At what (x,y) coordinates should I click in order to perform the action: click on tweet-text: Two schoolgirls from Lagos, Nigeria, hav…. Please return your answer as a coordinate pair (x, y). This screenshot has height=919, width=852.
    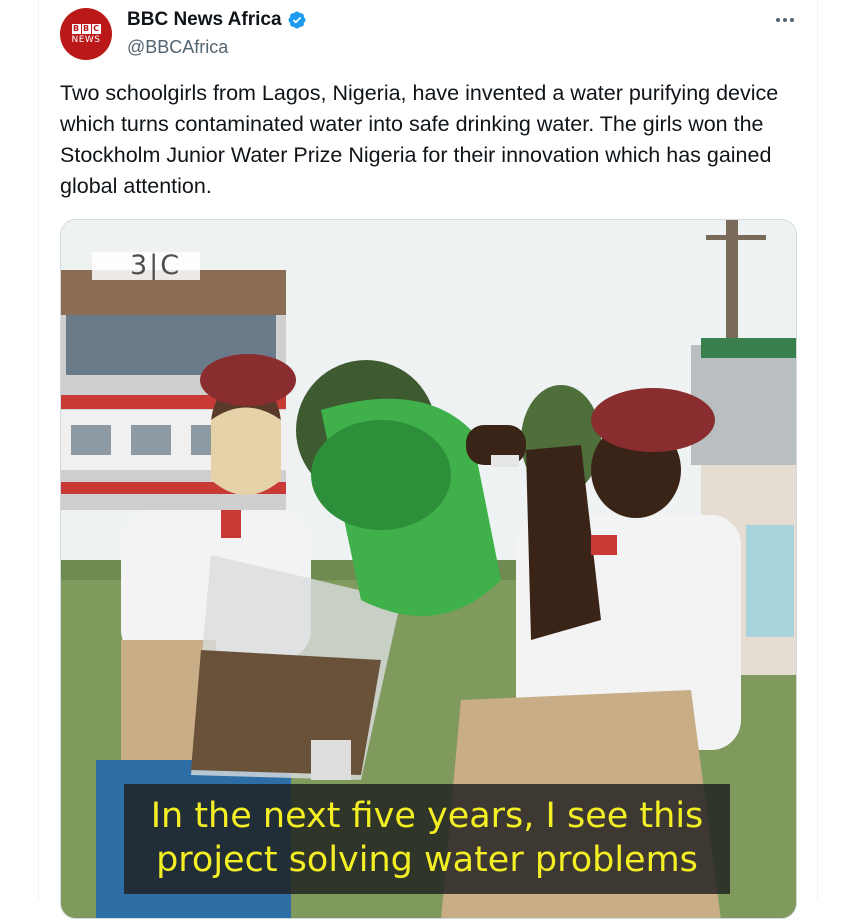
    Looking at the image, I should click on (419, 139).